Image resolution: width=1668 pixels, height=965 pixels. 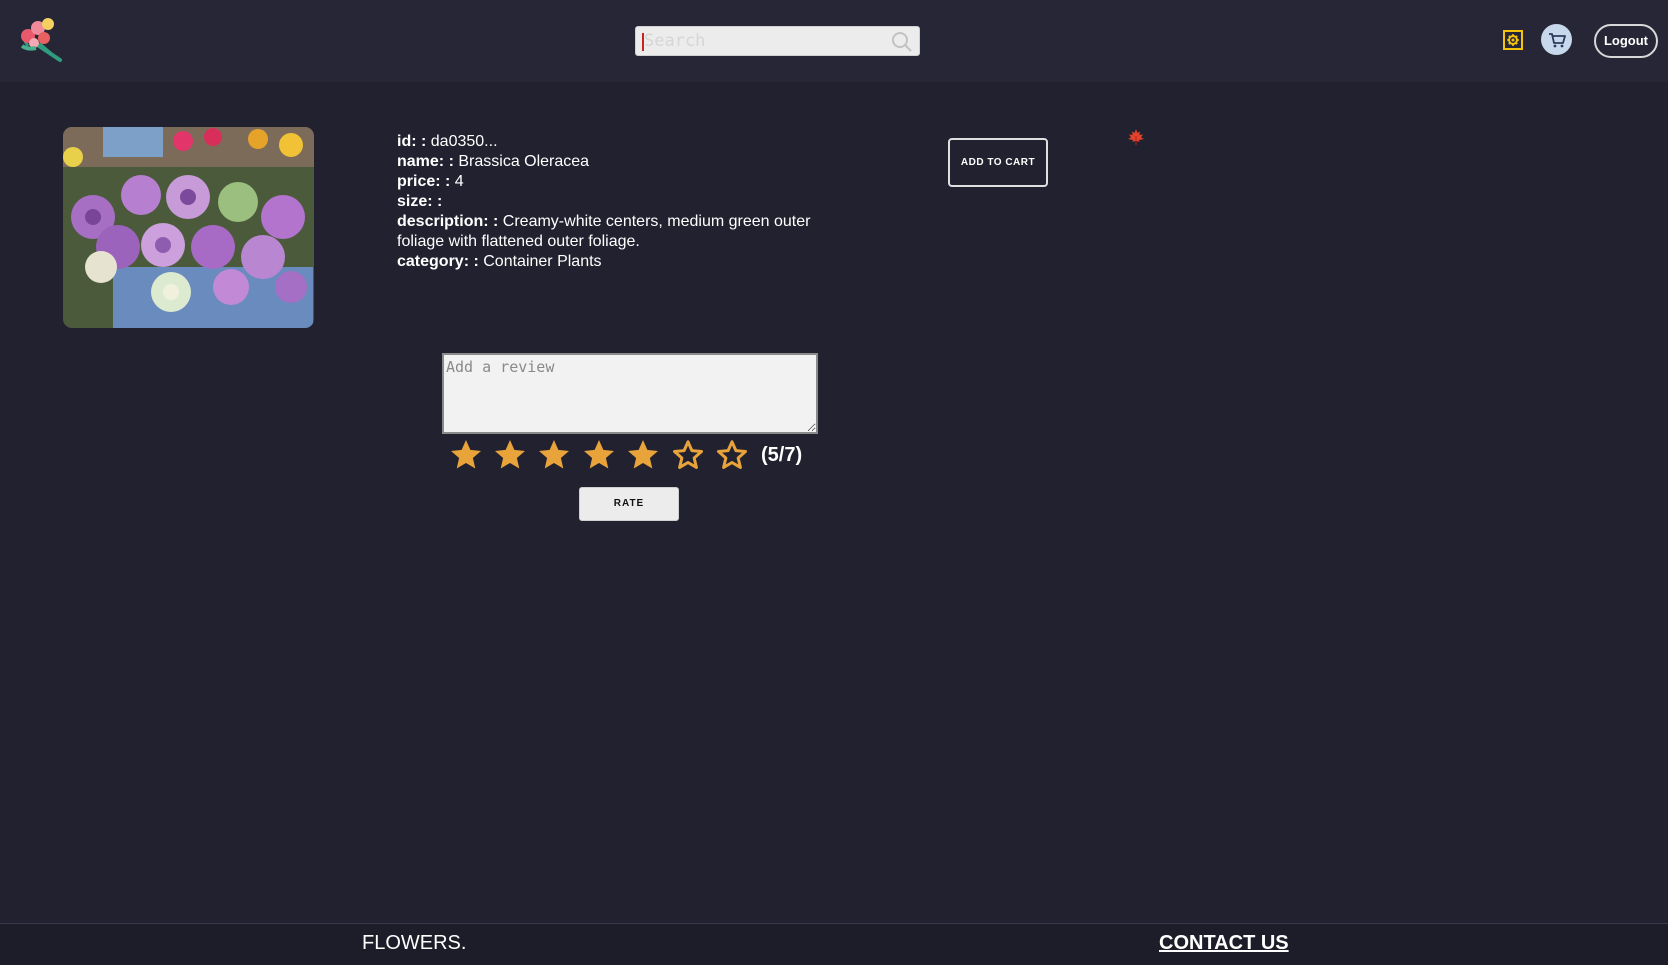 What do you see at coordinates (430, 181) in the screenshot?
I see `detail-price: price: : 4` at bounding box center [430, 181].